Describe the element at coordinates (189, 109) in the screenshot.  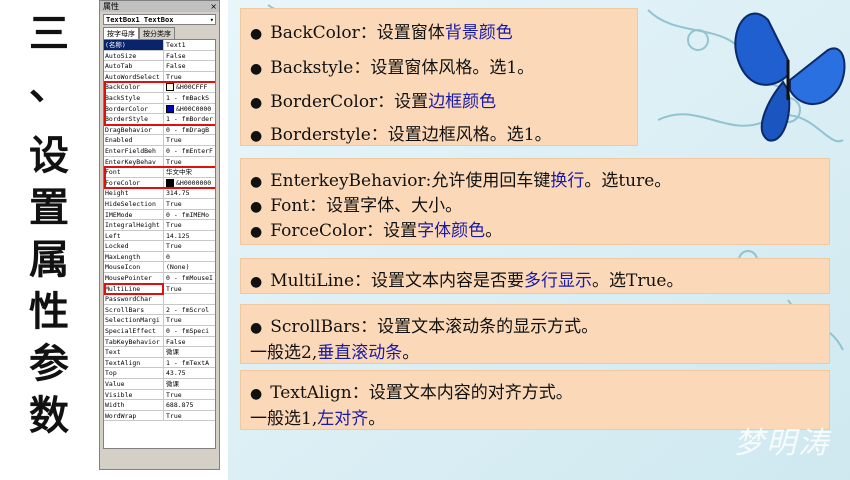
I see `property-value: &H00C0000` at that location.